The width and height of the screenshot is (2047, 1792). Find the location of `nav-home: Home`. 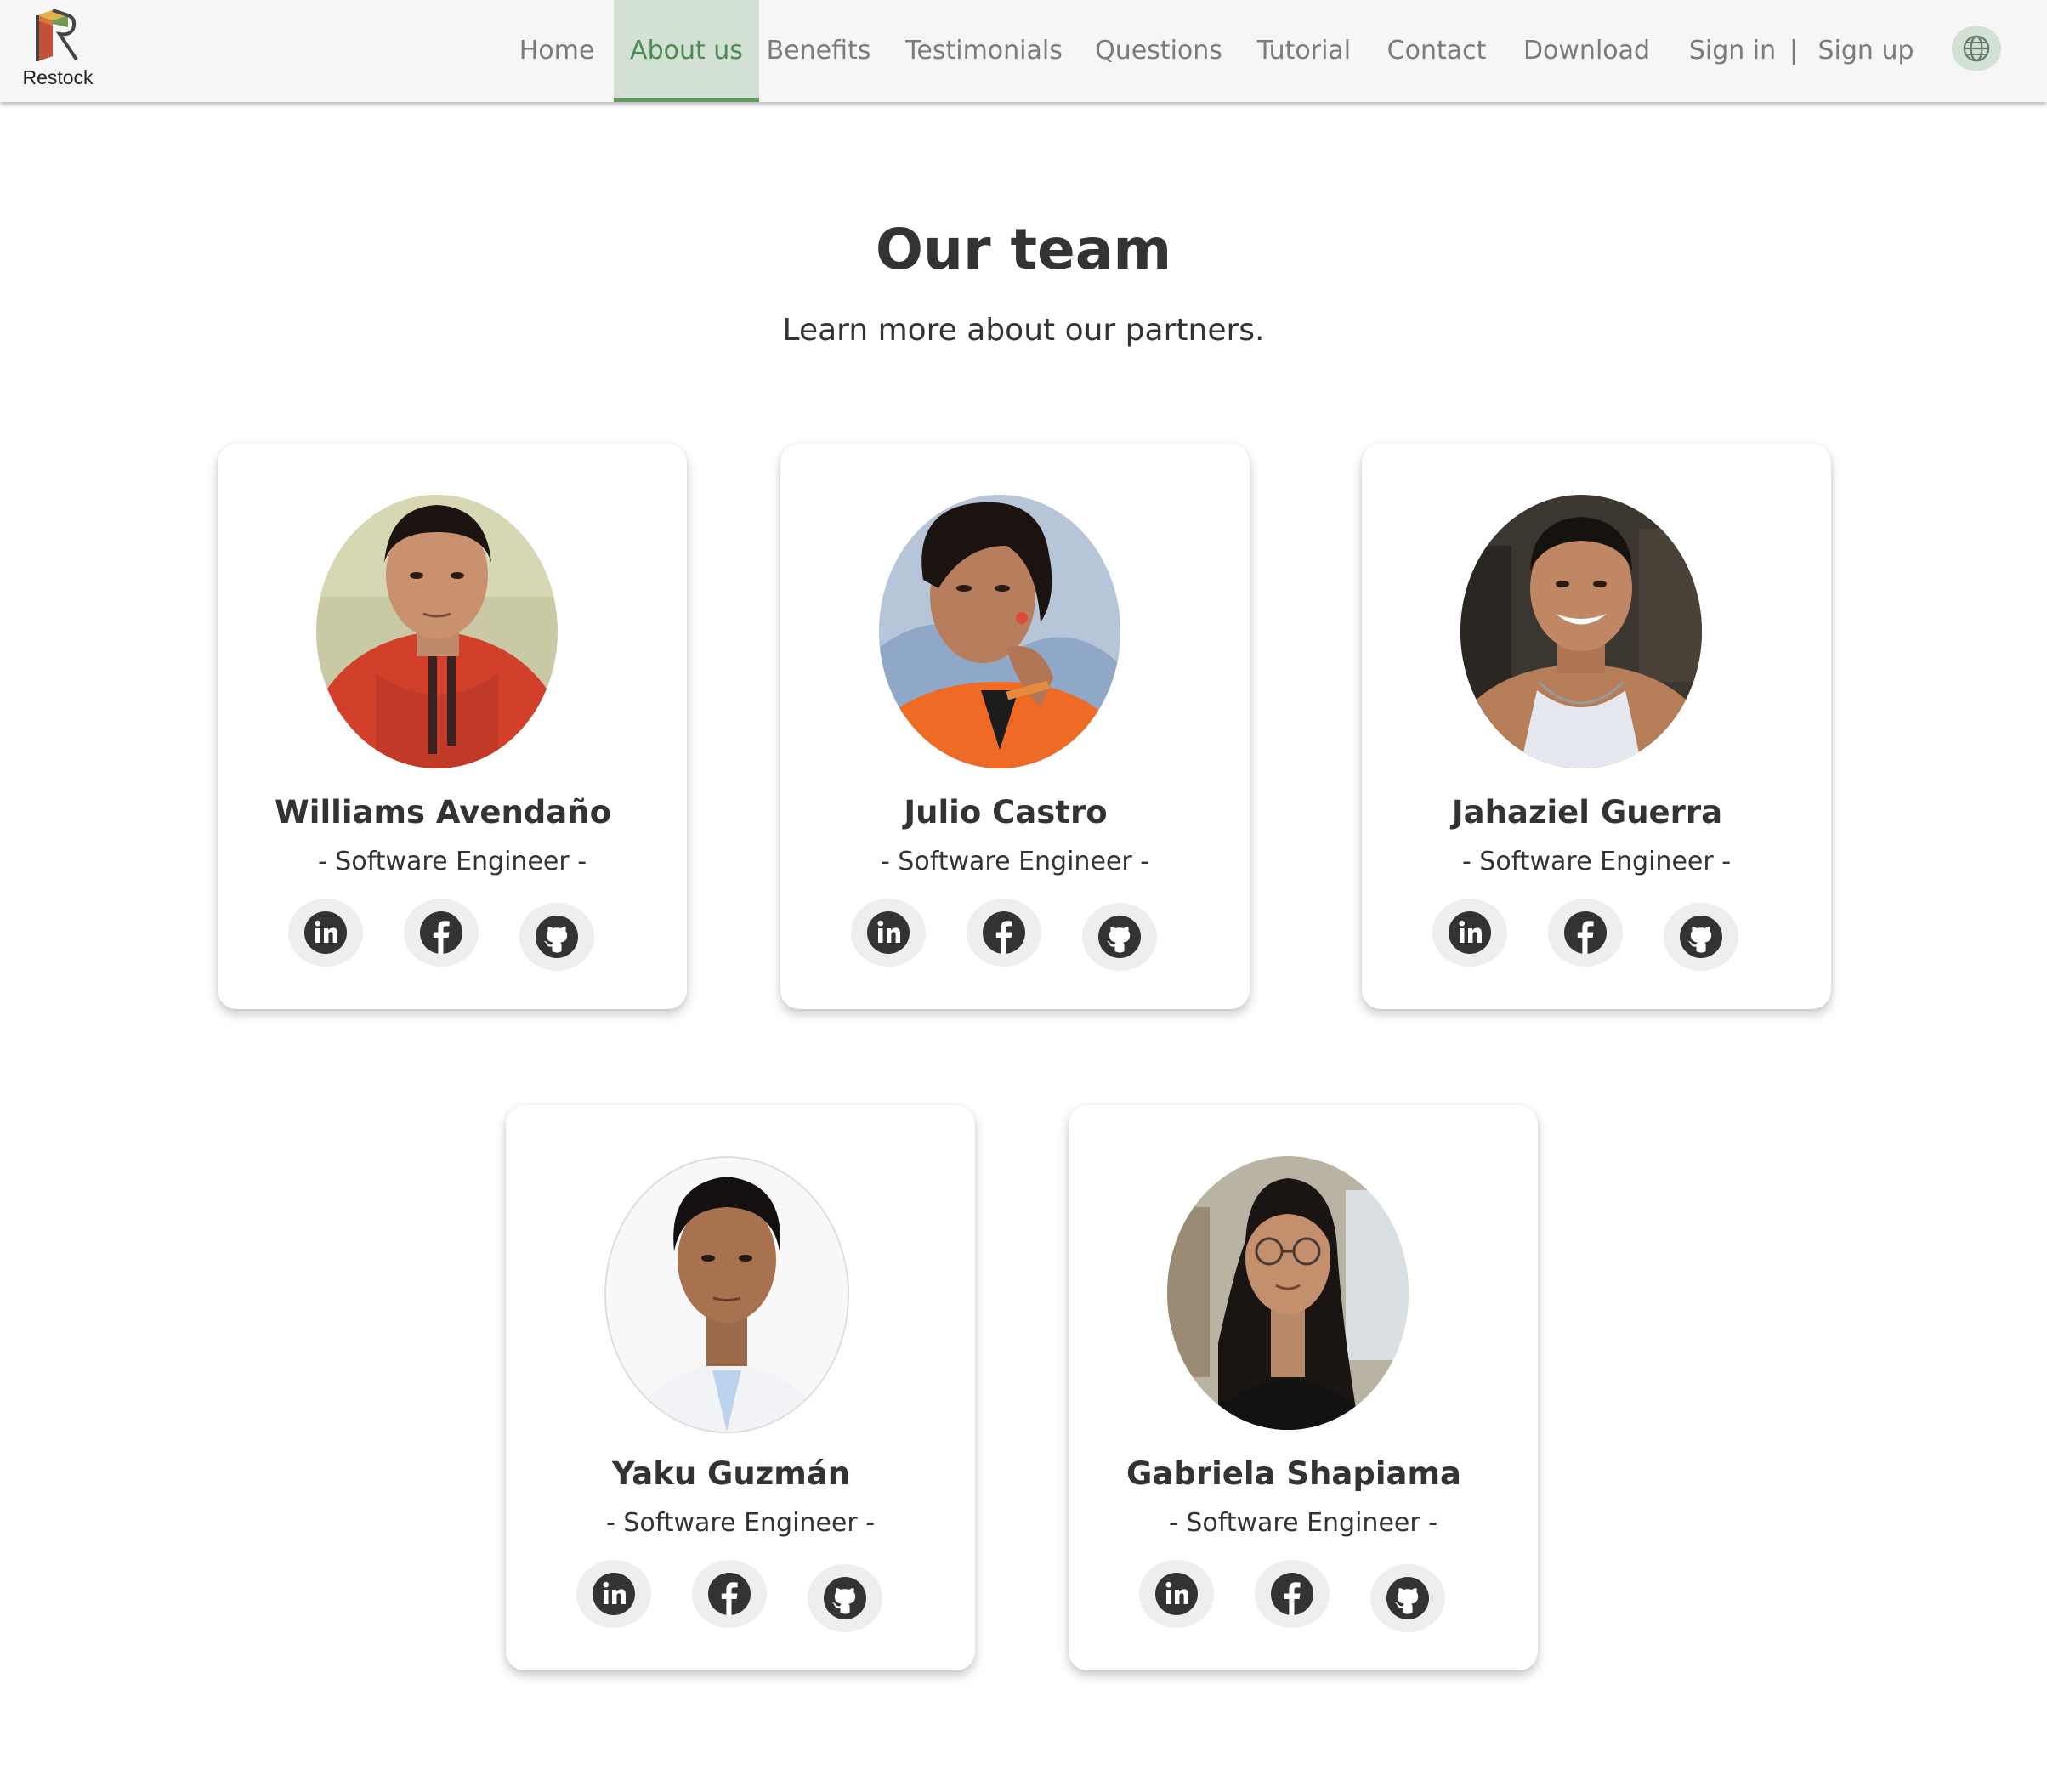

nav-home: Home is located at coordinates (557, 51).